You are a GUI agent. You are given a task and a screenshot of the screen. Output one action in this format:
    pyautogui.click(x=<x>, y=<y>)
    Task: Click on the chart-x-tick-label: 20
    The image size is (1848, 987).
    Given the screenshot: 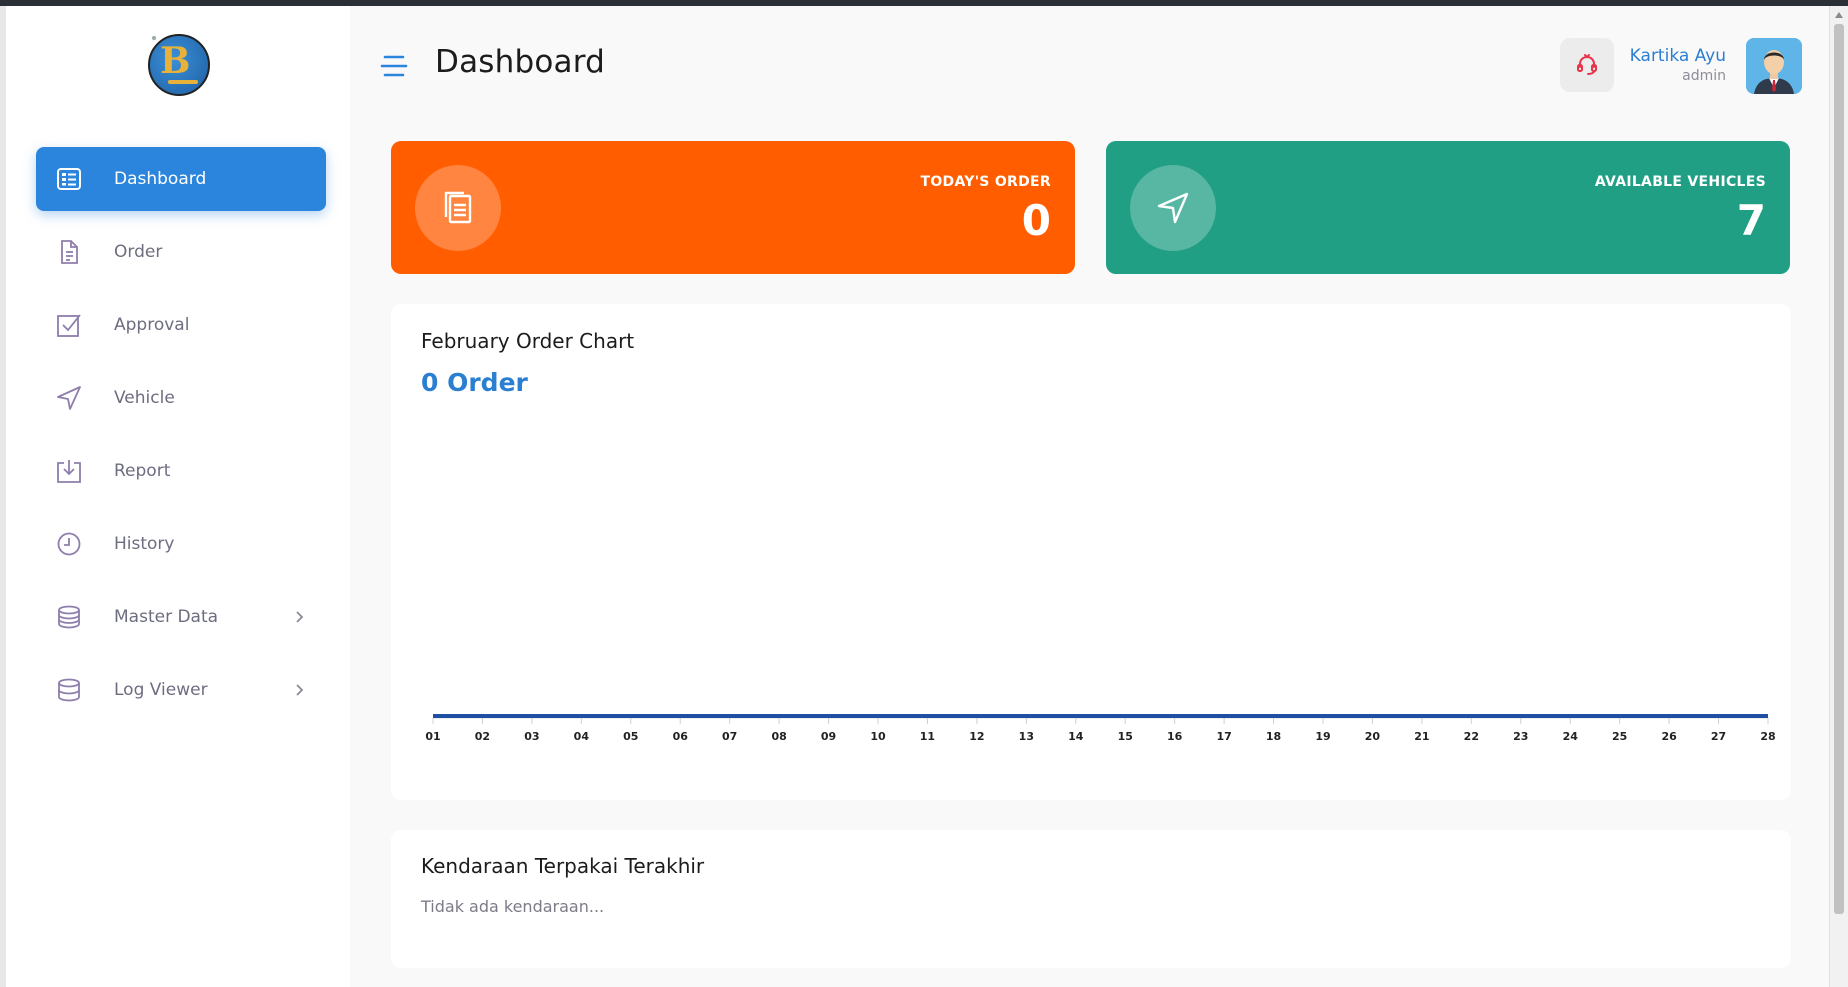 What is the action you would take?
    pyautogui.click(x=1373, y=736)
    